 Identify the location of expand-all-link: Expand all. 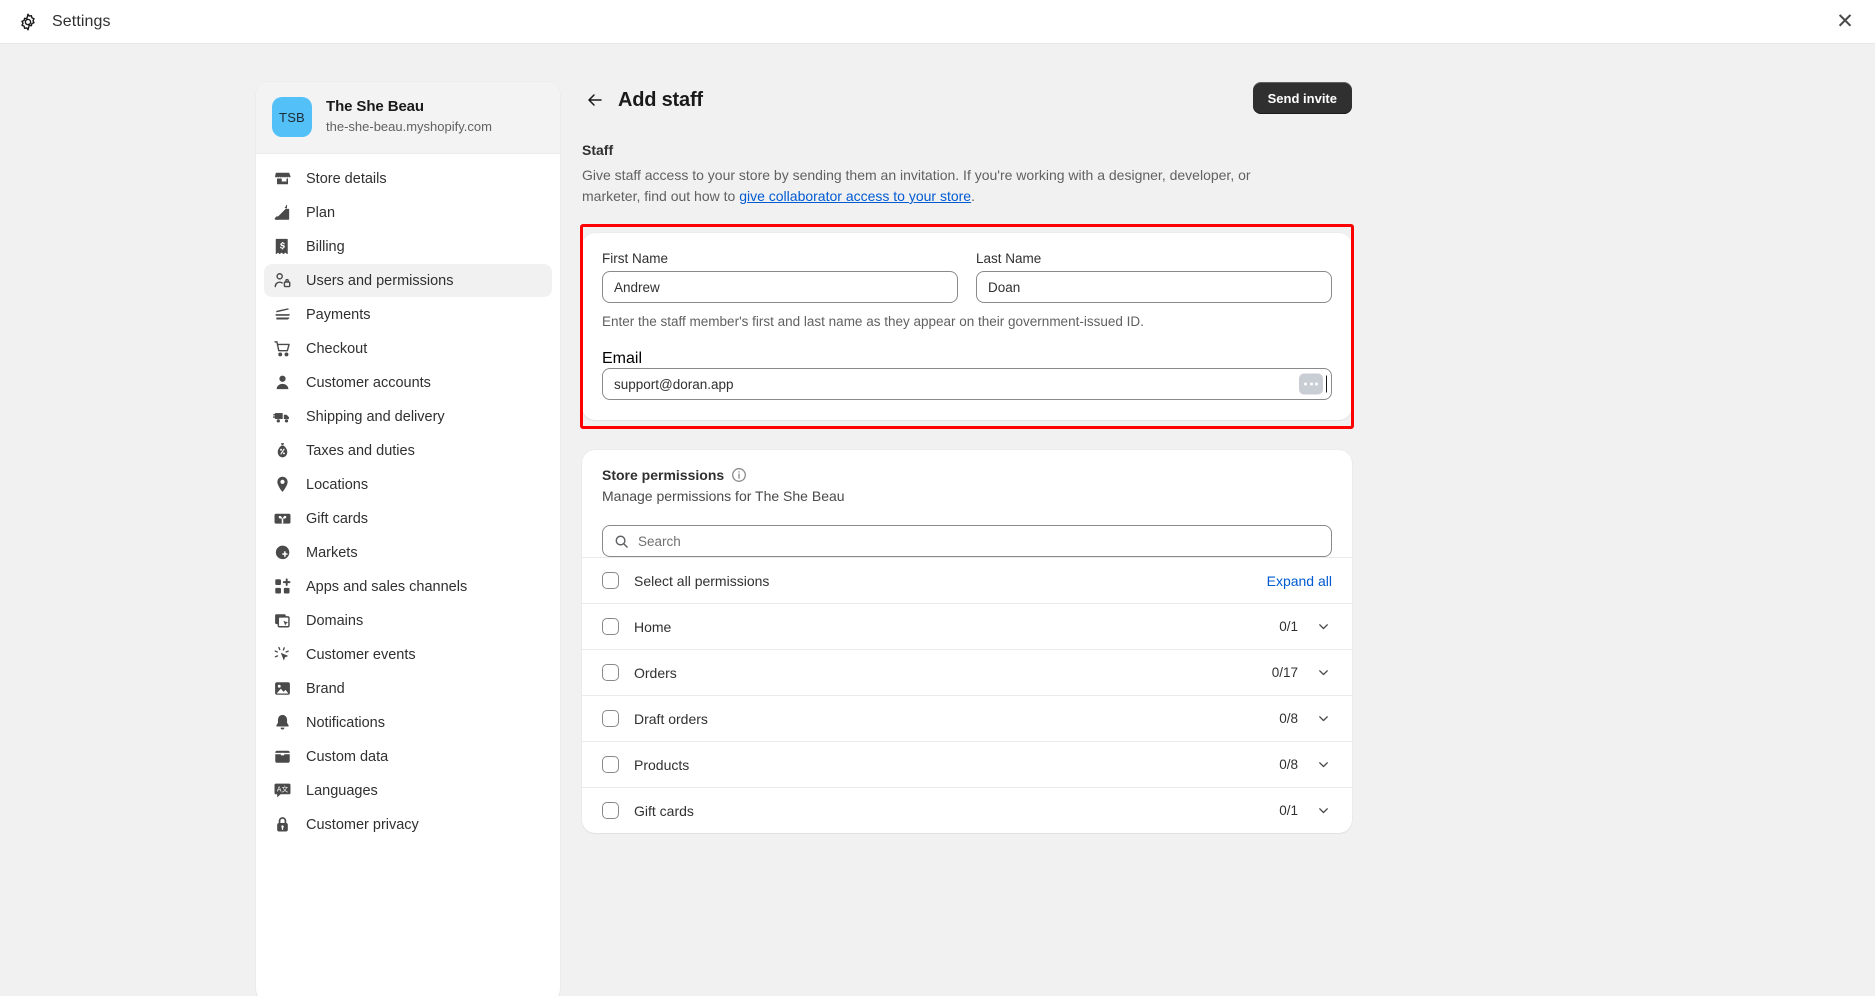
(1299, 581).